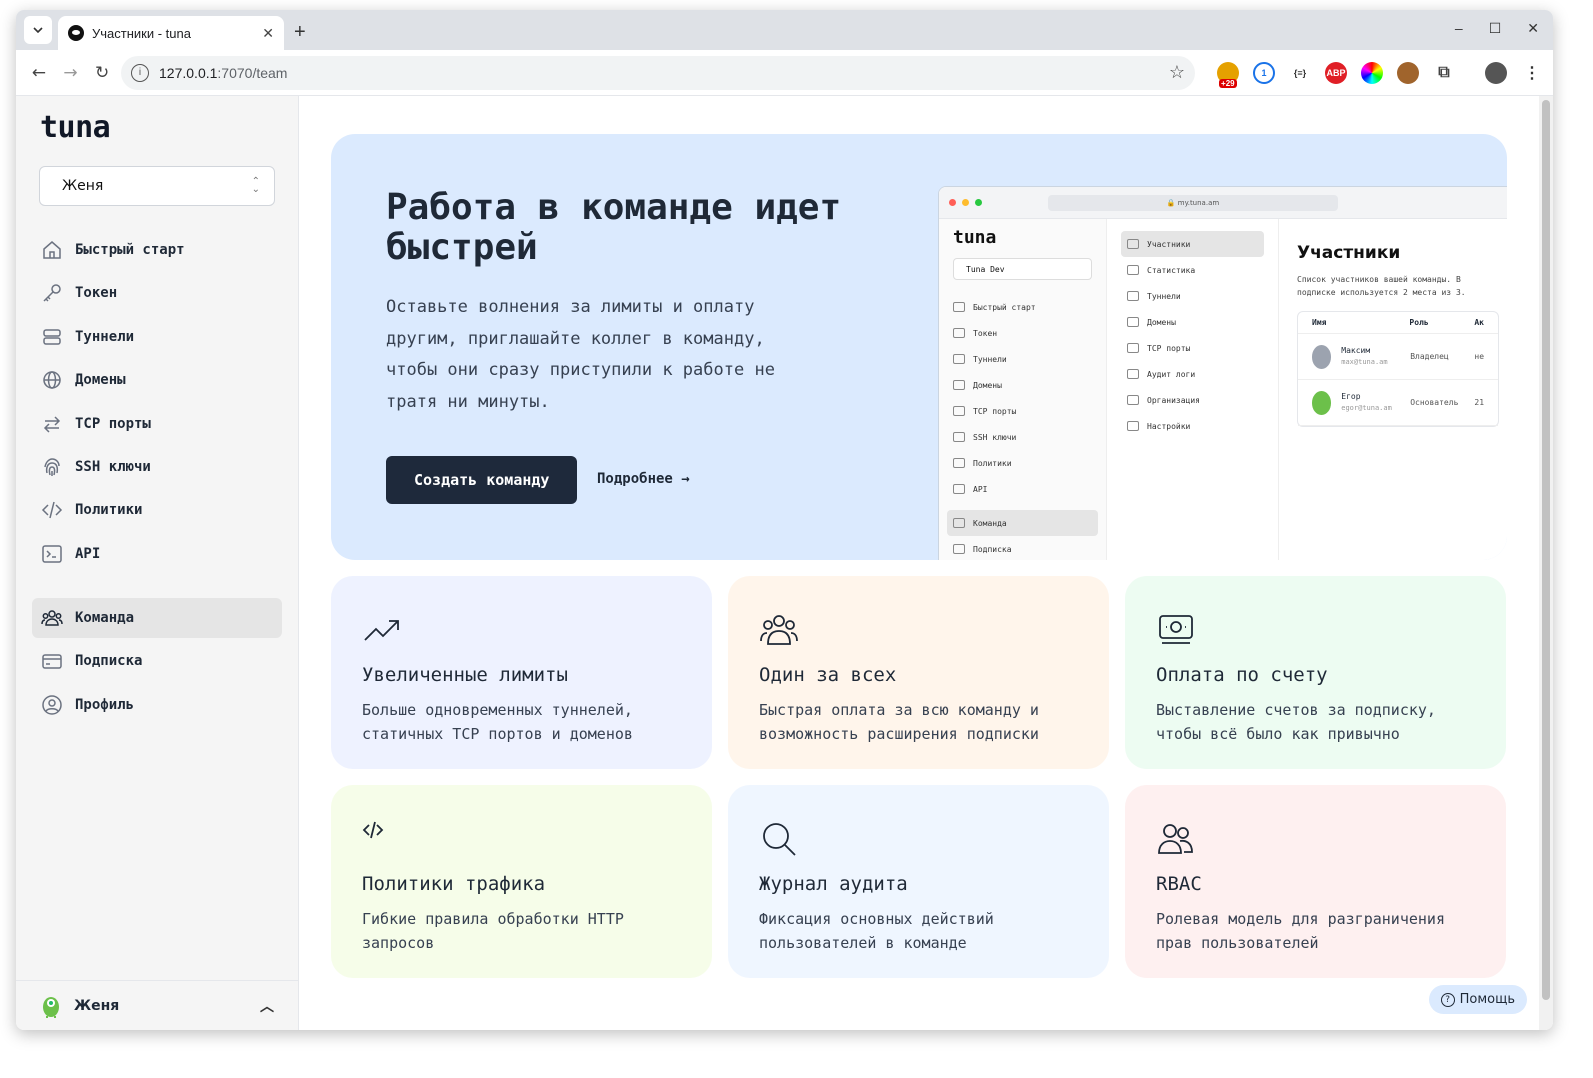 The height and width of the screenshot is (1078, 1593). I want to click on sidebar-item-fingerprint: SSH ключи, so click(157, 467).